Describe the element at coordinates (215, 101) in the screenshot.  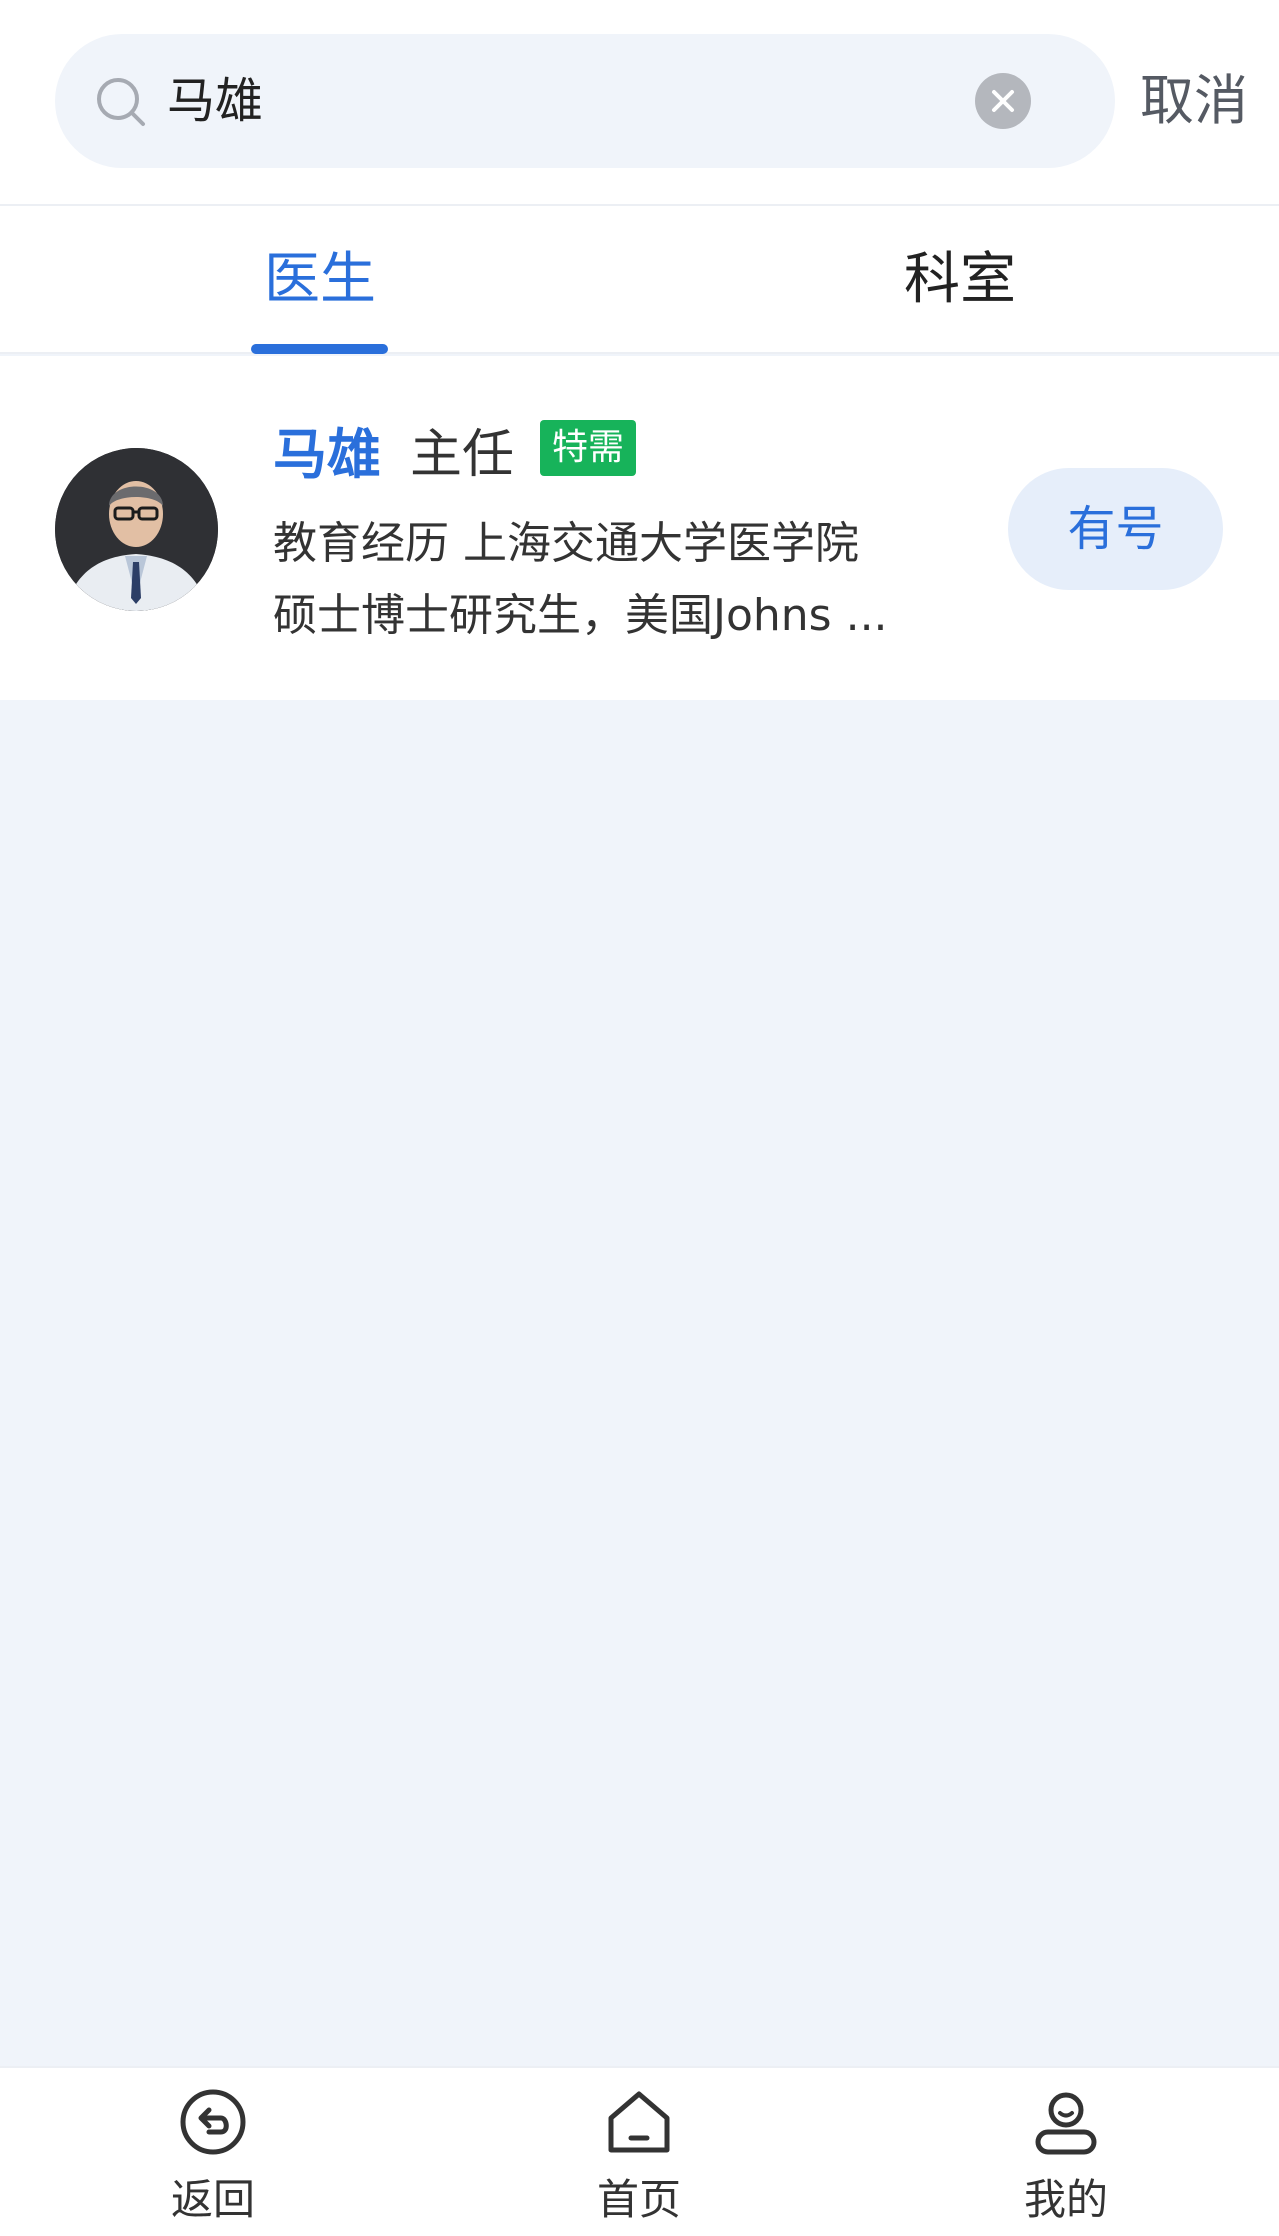
I see `search-query-text: 马雄` at that location.